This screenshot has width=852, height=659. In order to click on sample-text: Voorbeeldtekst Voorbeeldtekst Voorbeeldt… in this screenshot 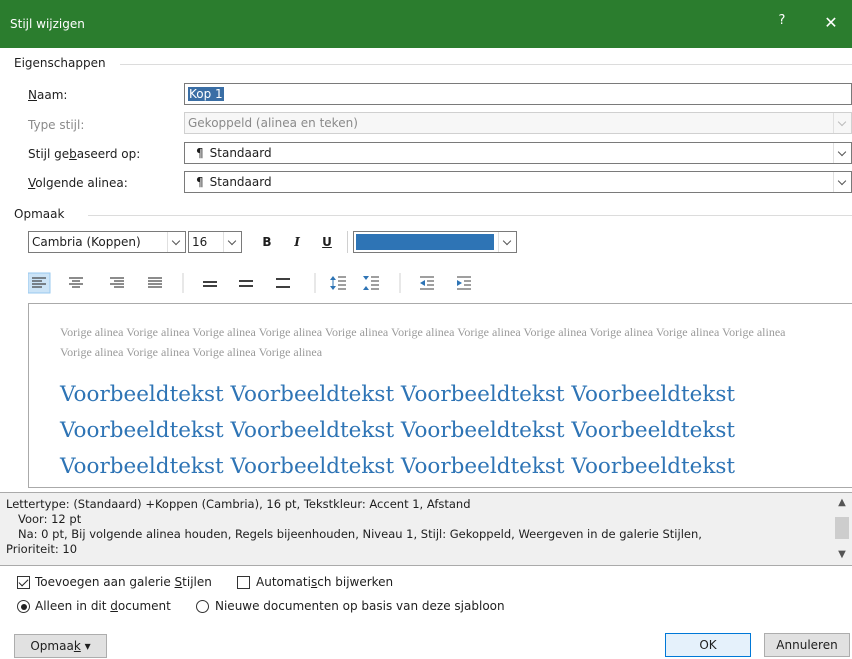, I will do `click(398, 430)`.